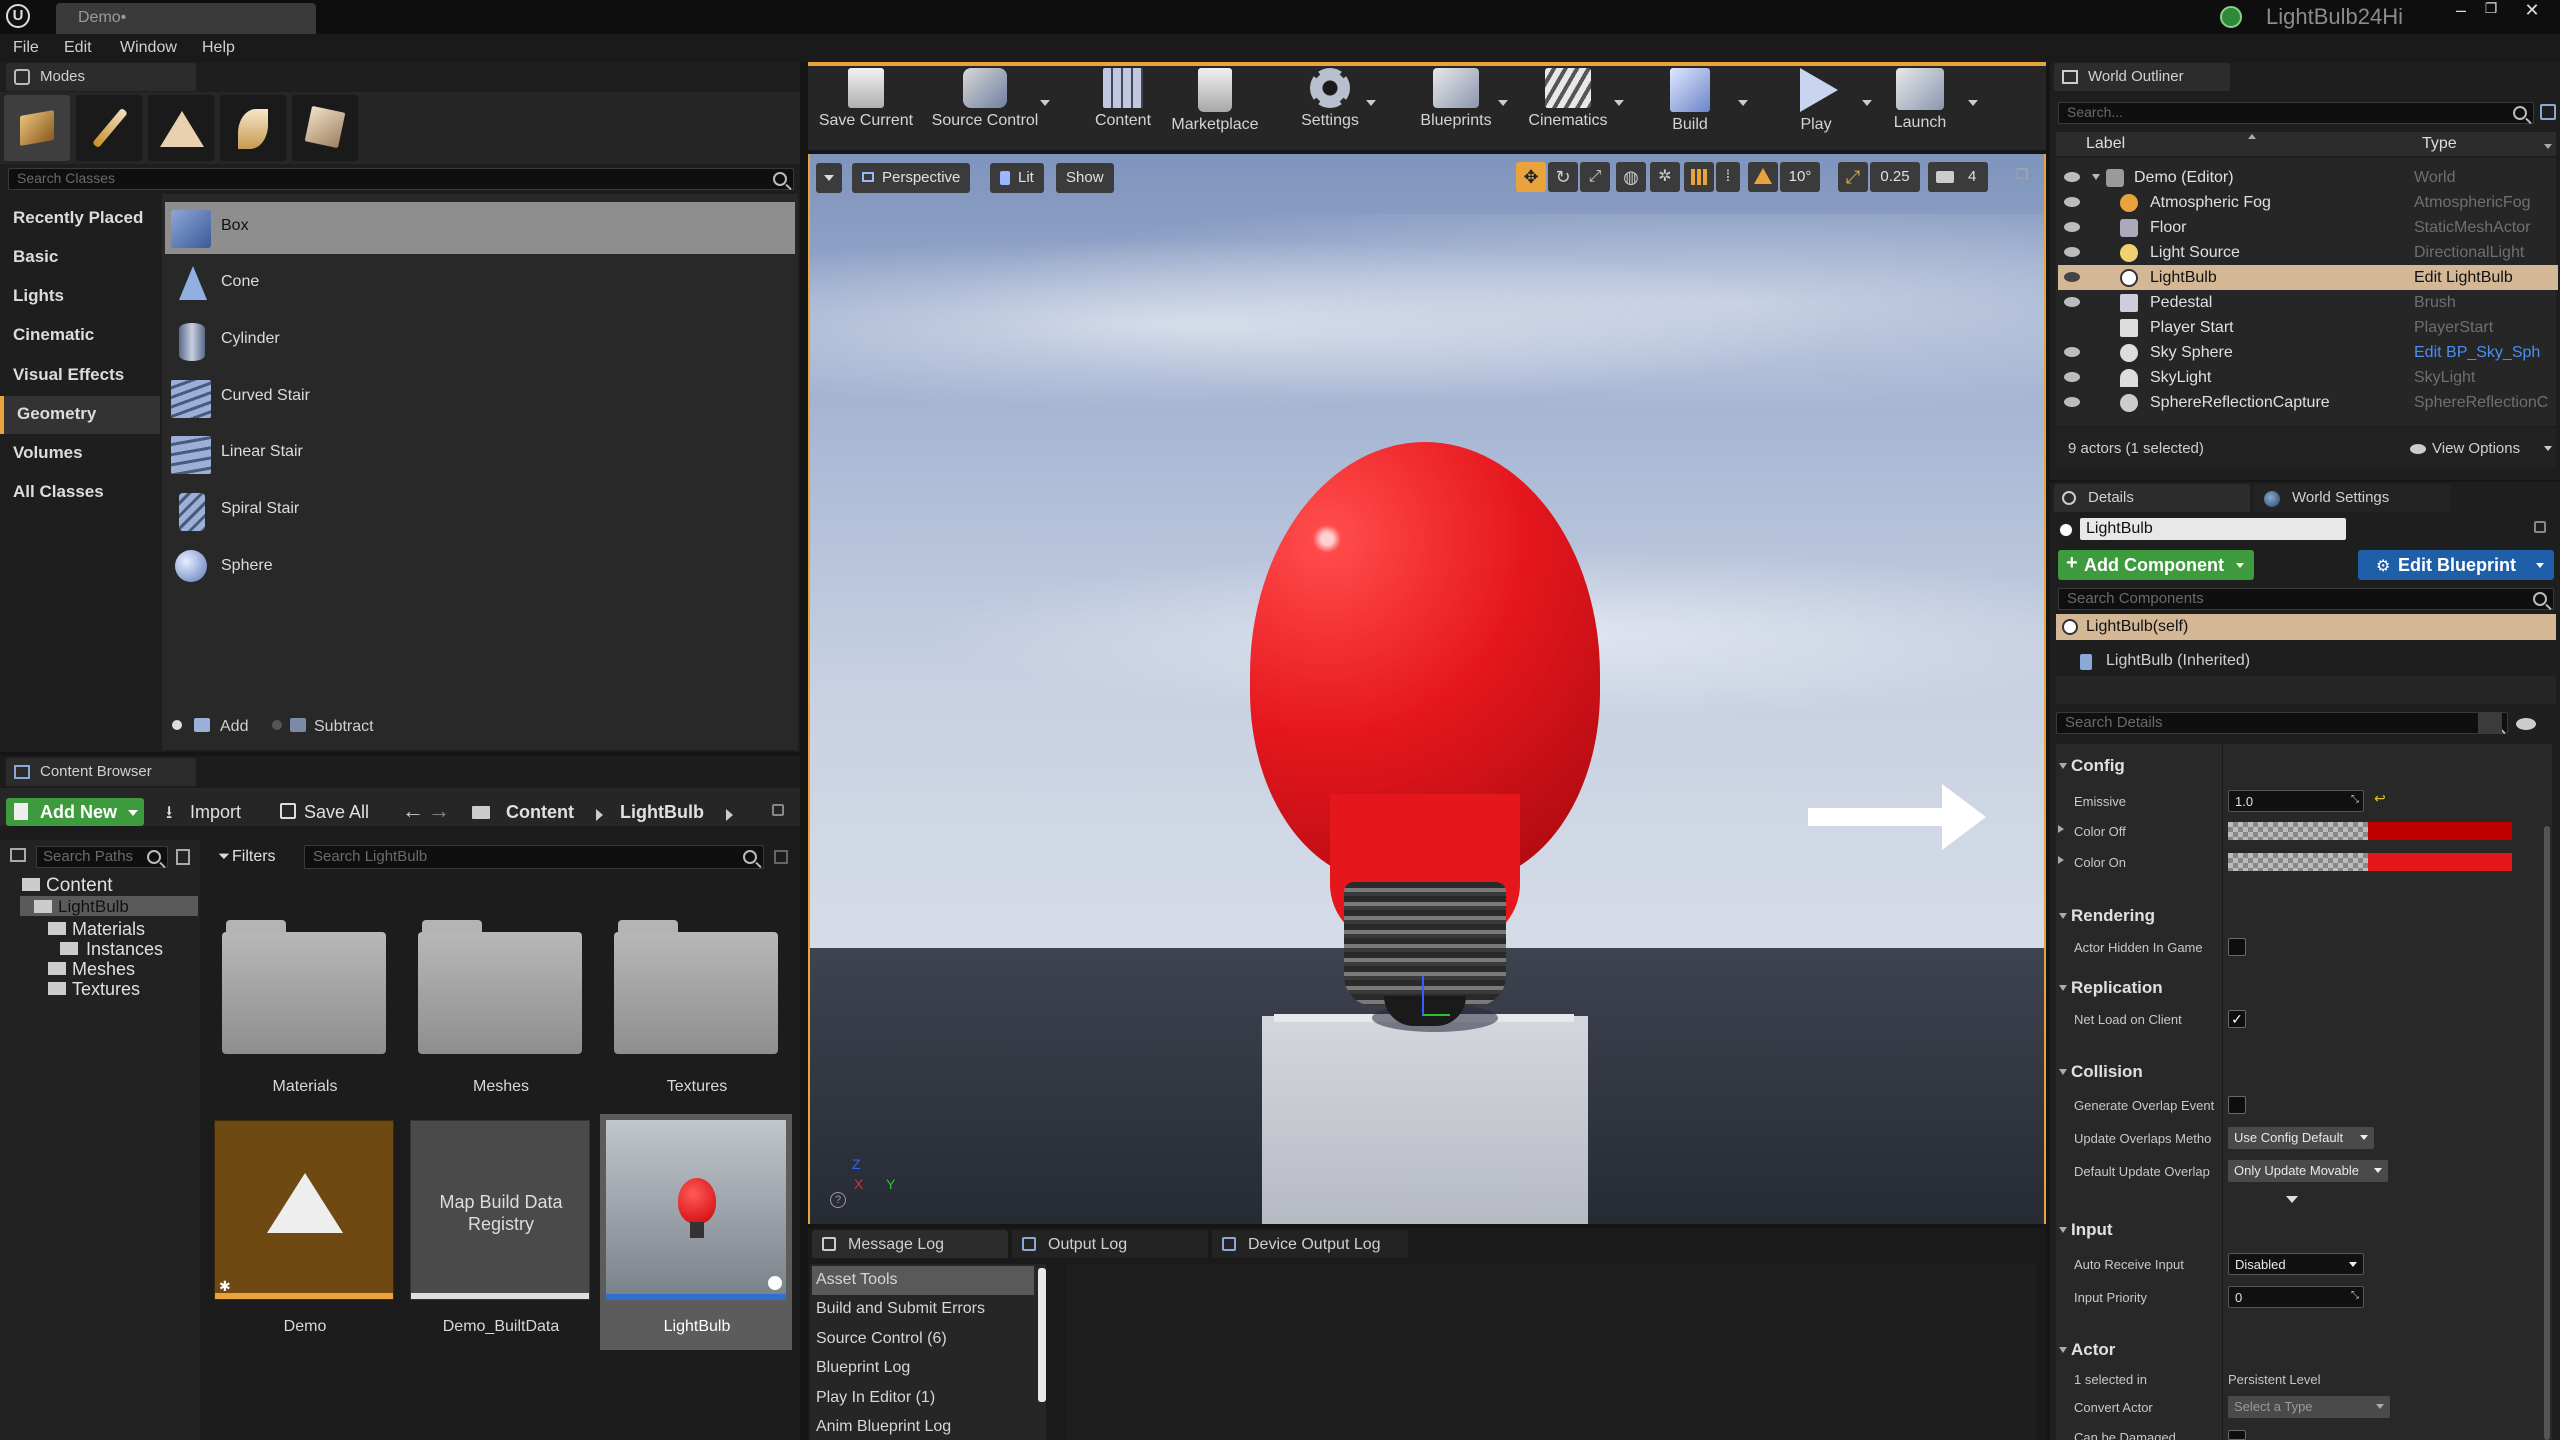  Describe the element at coordinates (2301, 1138) in the screenshot. I see `update-overlaps-select: Use Config Default` at that location.